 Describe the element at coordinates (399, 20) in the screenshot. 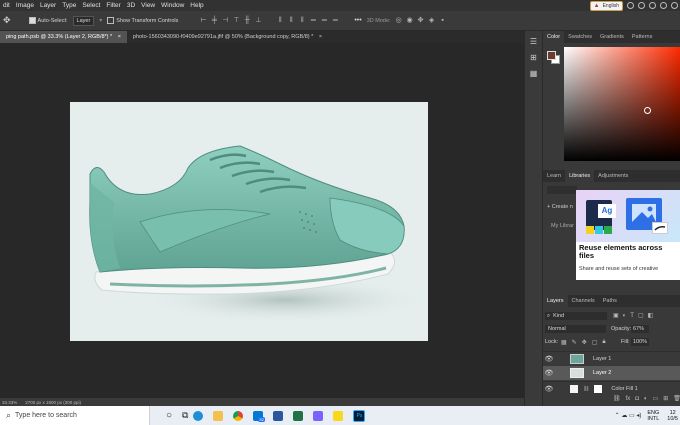

I see `orbit-icon: ◎` at that location.